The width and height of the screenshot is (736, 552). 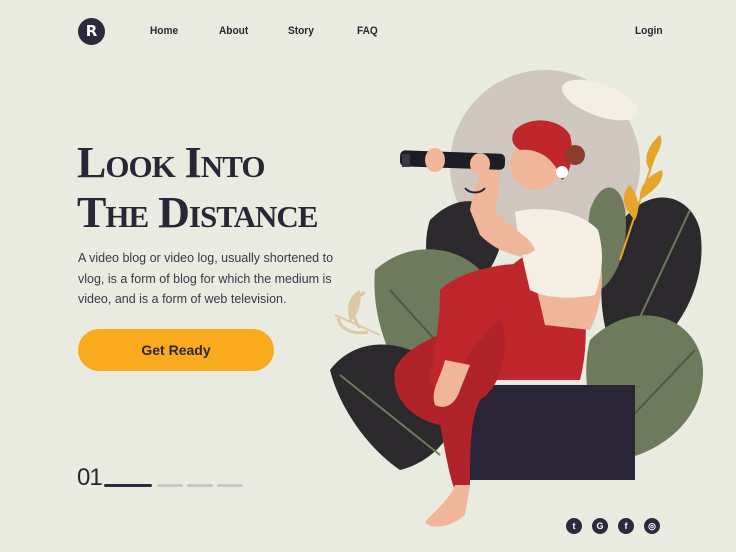 What do you see at coordinates (550, 432) in the screenshot?
I see `seat-block` at bounding box center [550, 432].